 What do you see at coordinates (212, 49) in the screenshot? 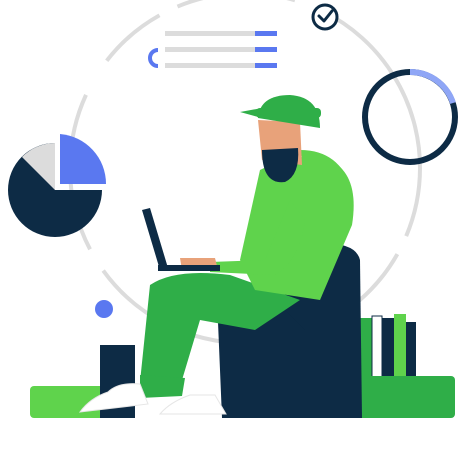
I see `text-lines-icon` at bounding box center [212, 49].